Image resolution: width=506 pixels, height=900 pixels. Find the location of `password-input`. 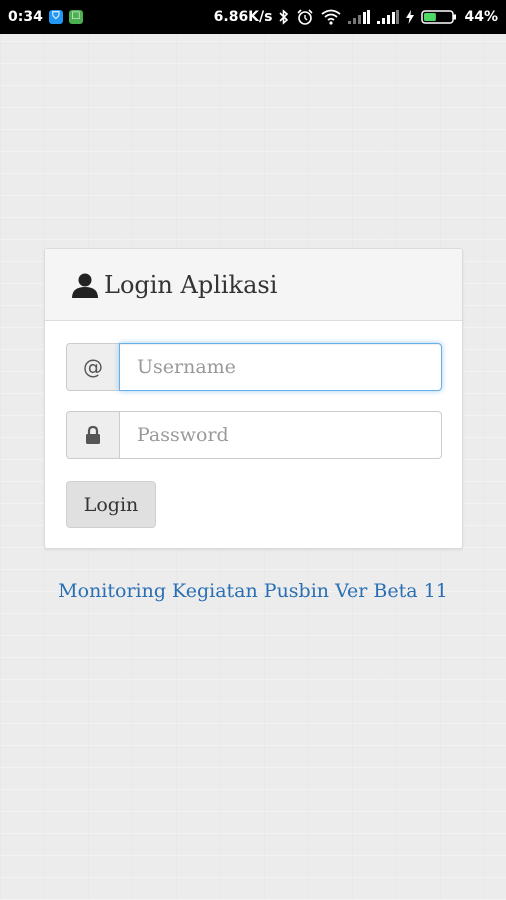

password-input is located at coordinates (280, 435).